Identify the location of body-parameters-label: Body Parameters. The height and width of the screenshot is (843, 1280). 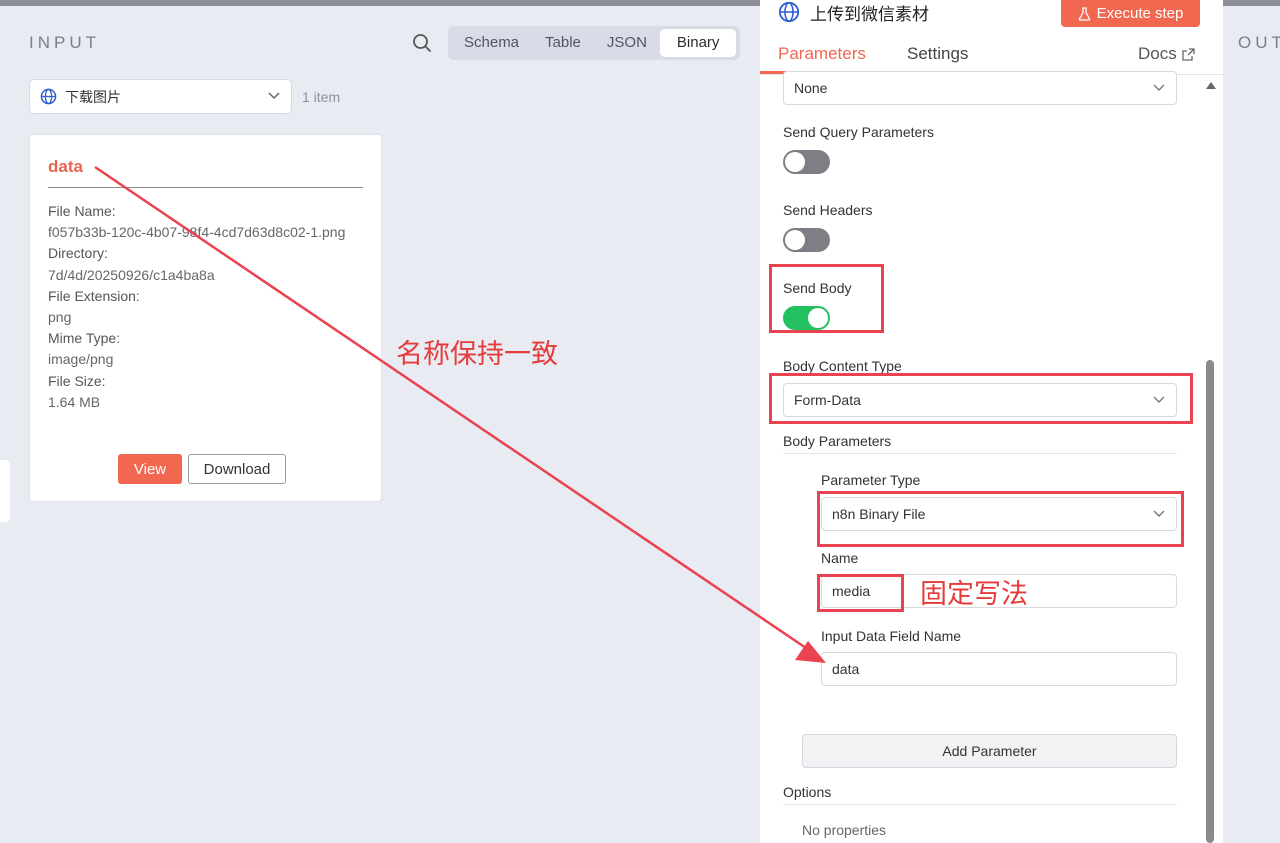
(837, 441).